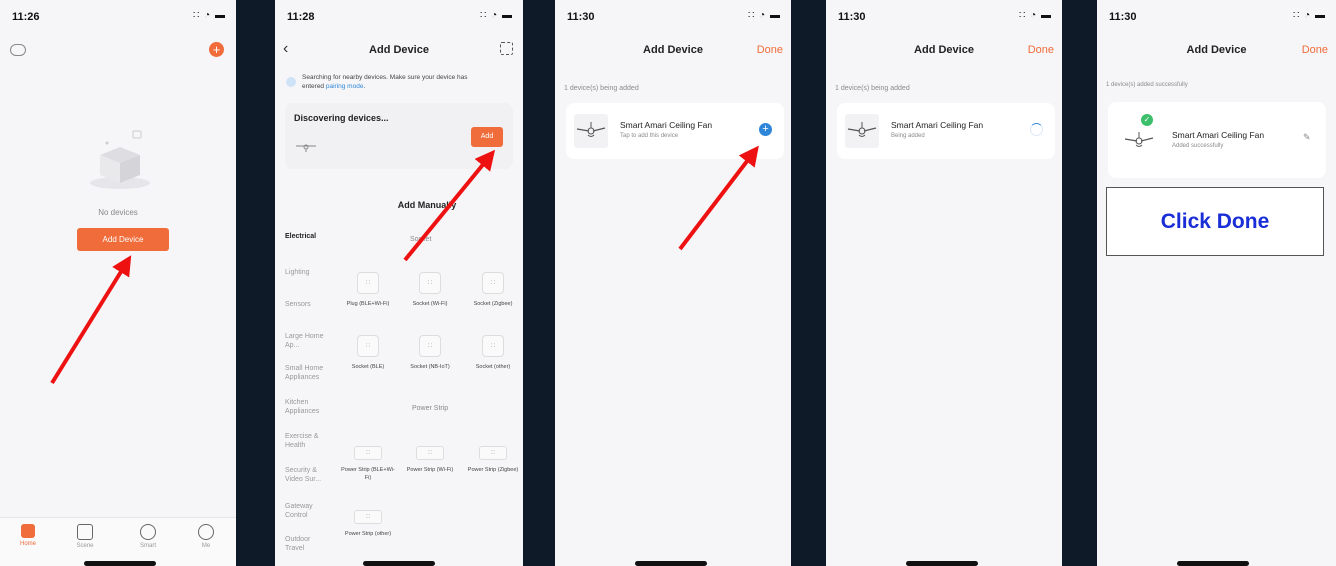 This screenshot has width=1336, height=566. What do you see at coordinates (91, 320) in the screenshot?
I see `arrow-to-add-device` at bounding box center [91, 320].